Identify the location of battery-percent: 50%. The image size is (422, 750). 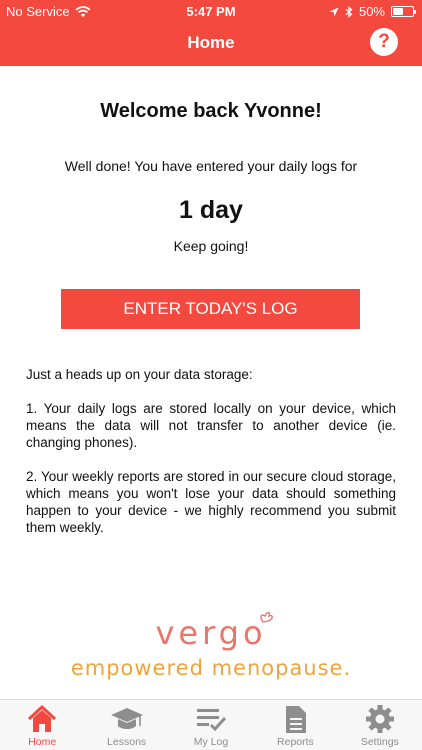
(371, 11).